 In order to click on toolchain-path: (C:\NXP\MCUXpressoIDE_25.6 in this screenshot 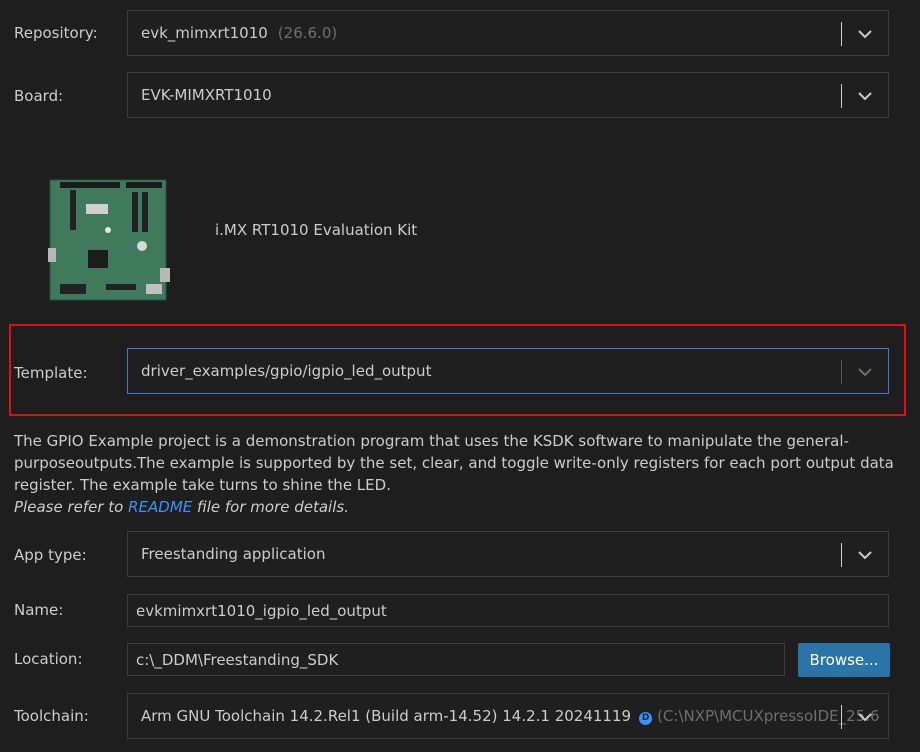, I will do `click(768, 716)`.